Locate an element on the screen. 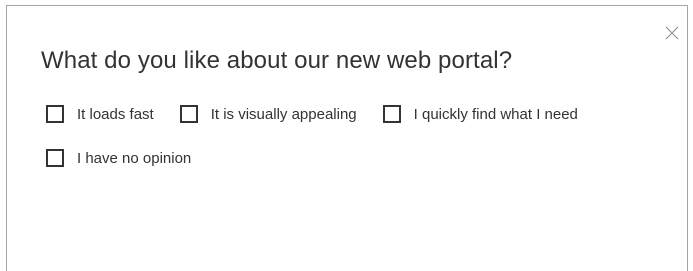 Image resolution: width=693 pixels, height=271 pixels. option-label: It loads fast is located at coordinates (115, 114).